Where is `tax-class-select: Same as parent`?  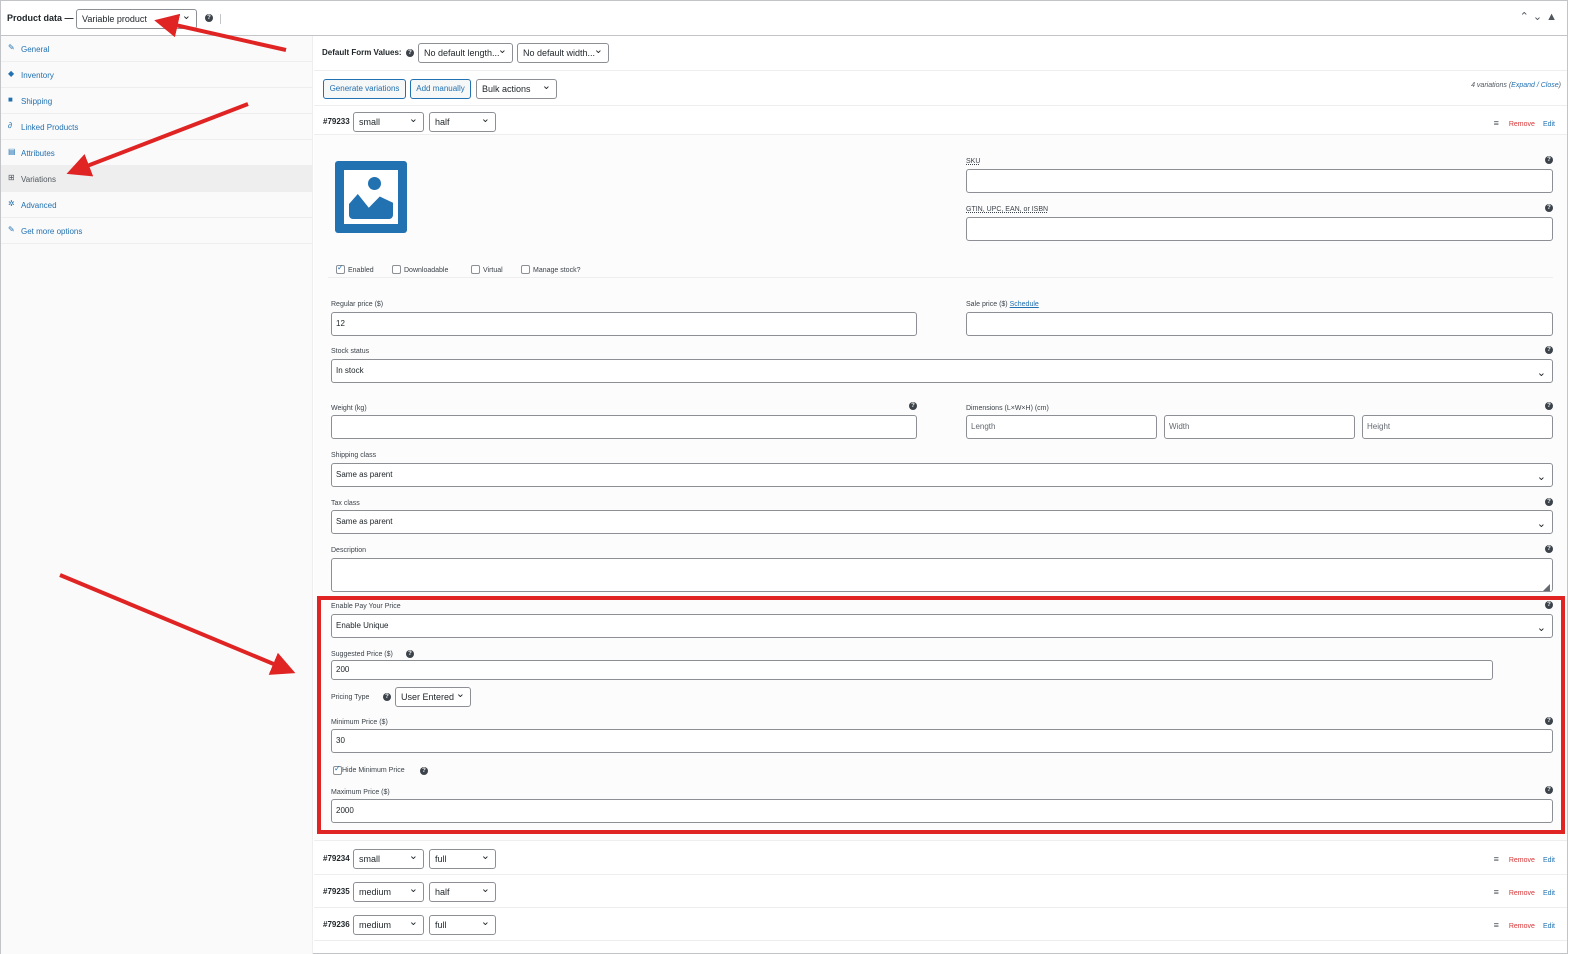
tax-class-select: Same as parent is located at coordinates (942, 522).